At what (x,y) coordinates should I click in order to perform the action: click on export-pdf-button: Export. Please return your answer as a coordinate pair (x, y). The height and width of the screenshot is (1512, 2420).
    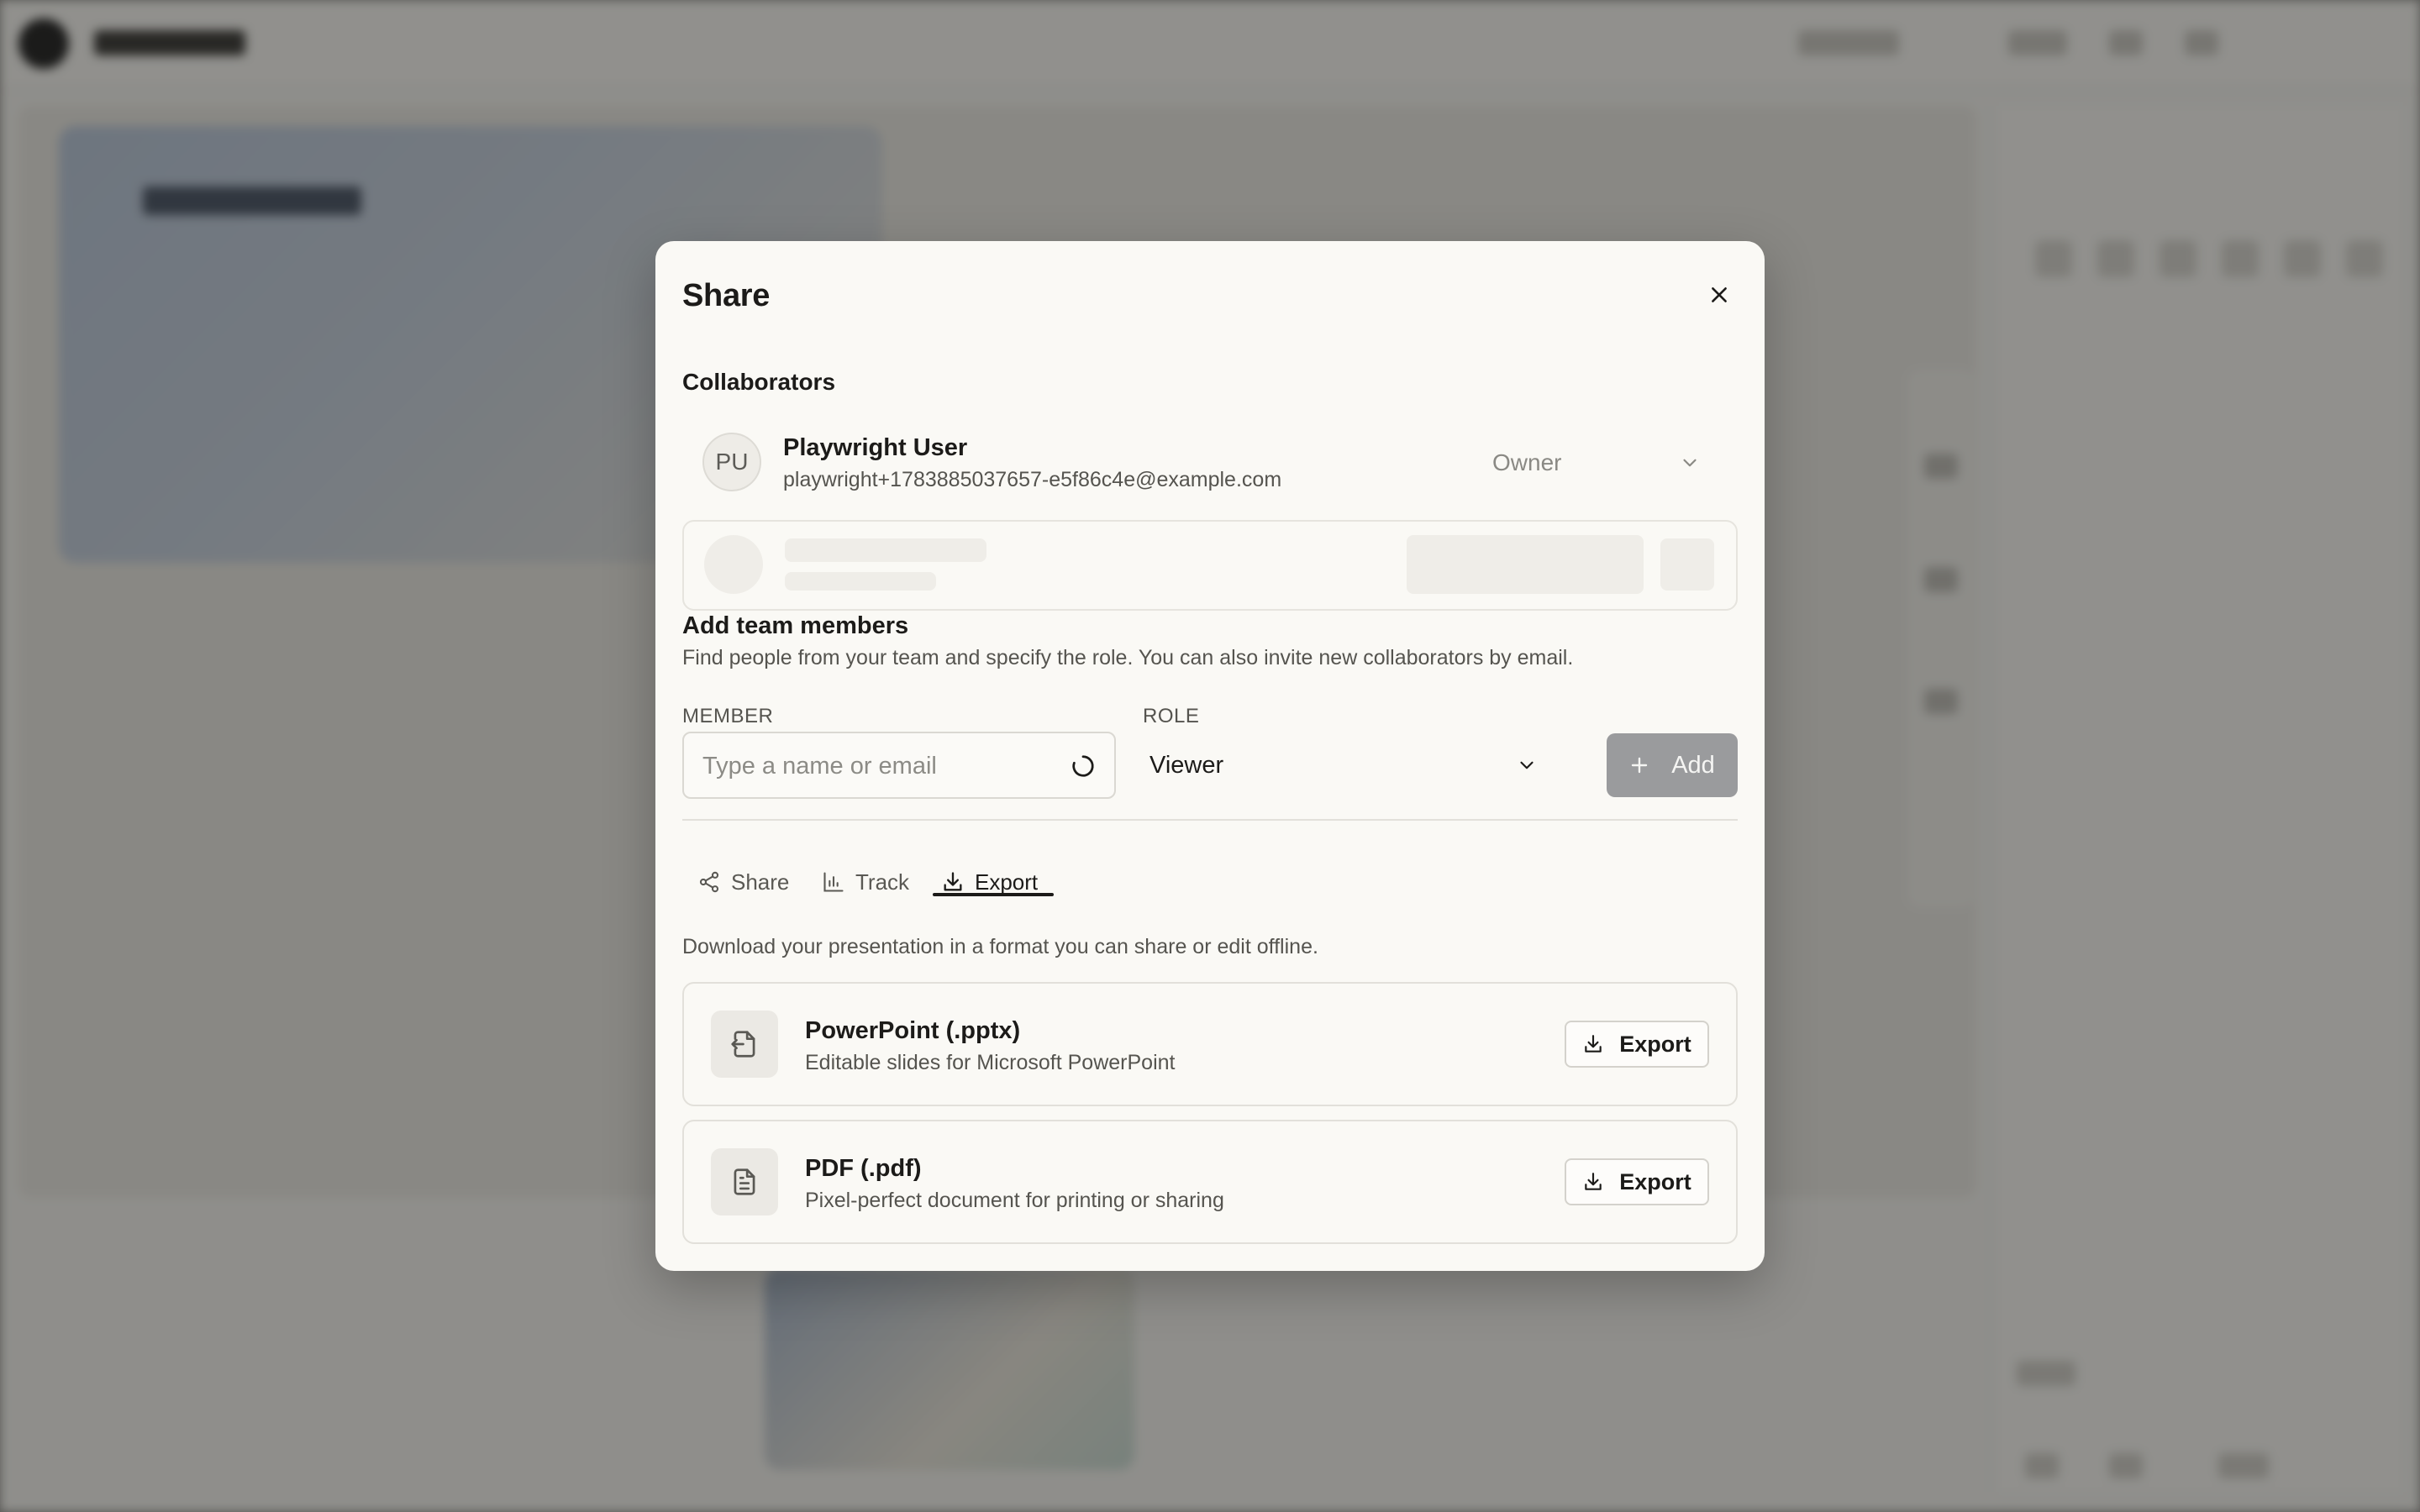
    Looking at the image, I should click on (1637, 1181).